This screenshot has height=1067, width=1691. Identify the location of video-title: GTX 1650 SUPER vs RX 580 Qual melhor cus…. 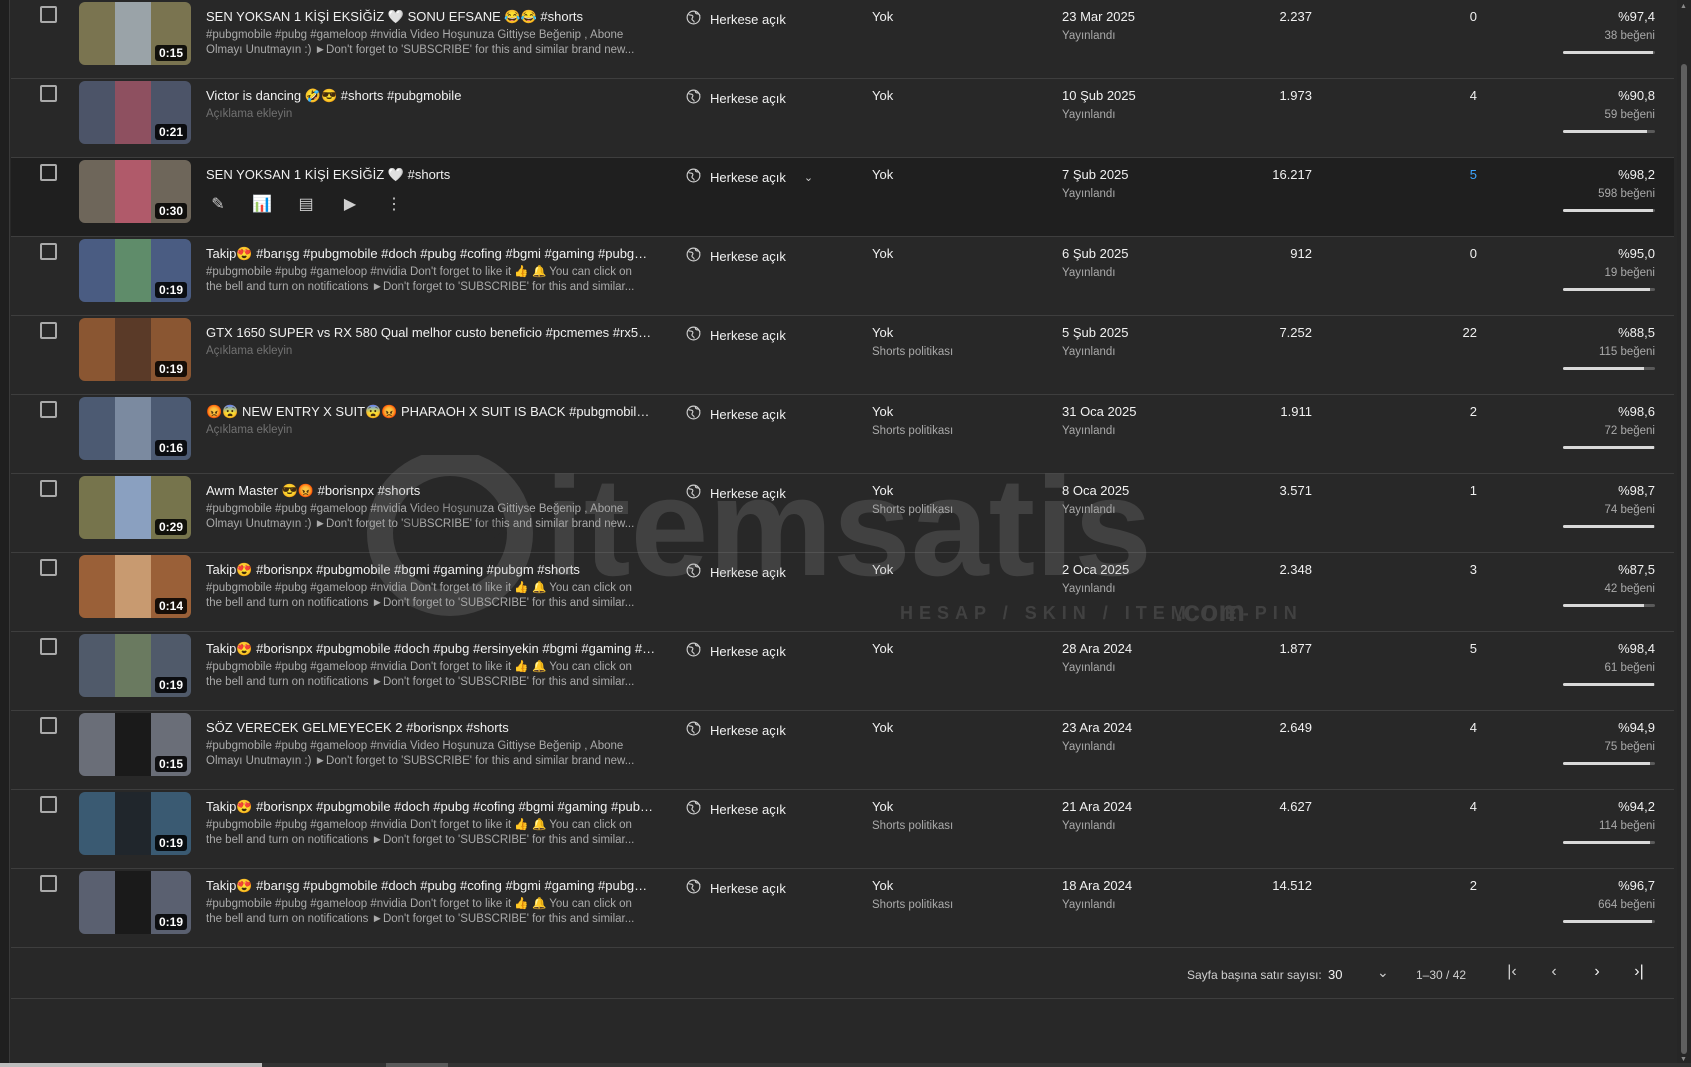
(431, 332).